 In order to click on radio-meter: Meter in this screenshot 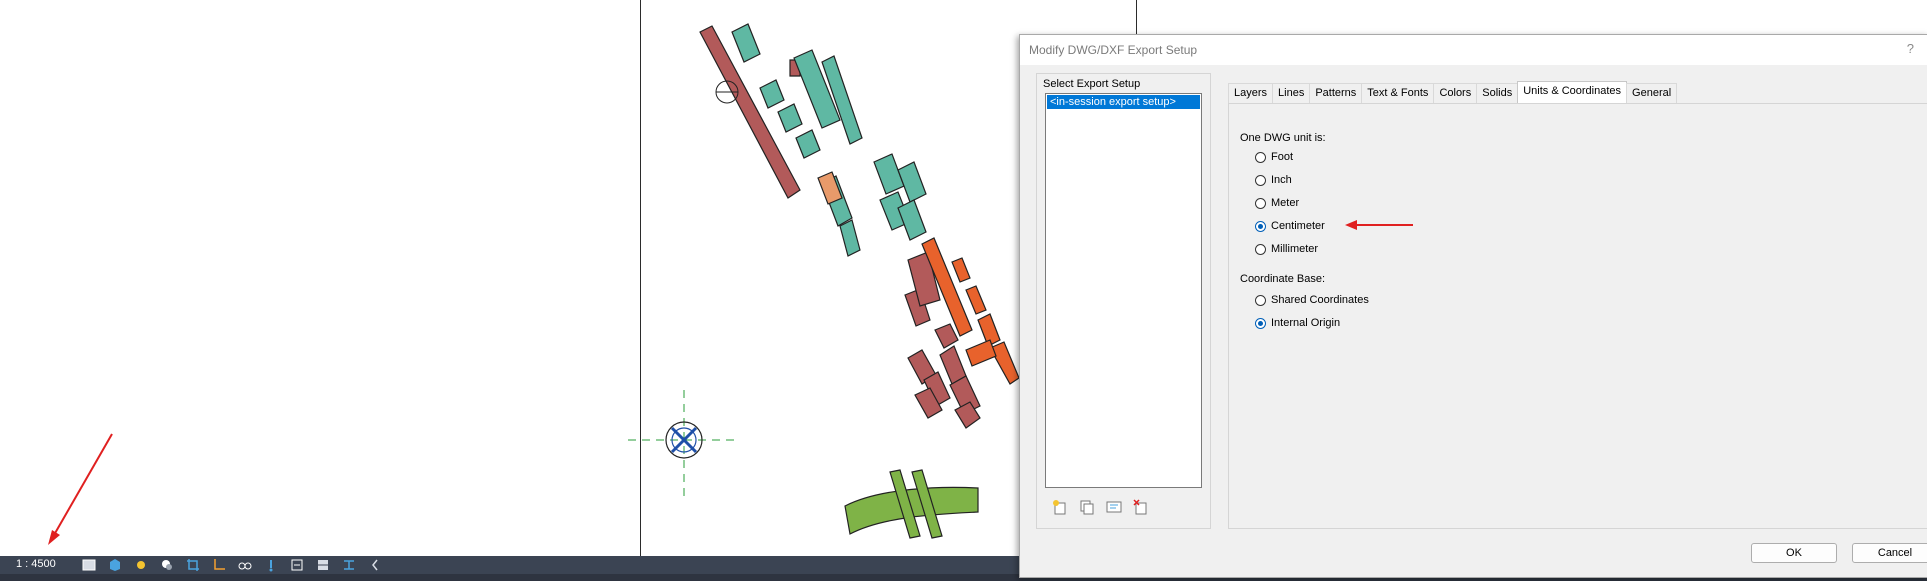, I will do `click(1277, 203)`.